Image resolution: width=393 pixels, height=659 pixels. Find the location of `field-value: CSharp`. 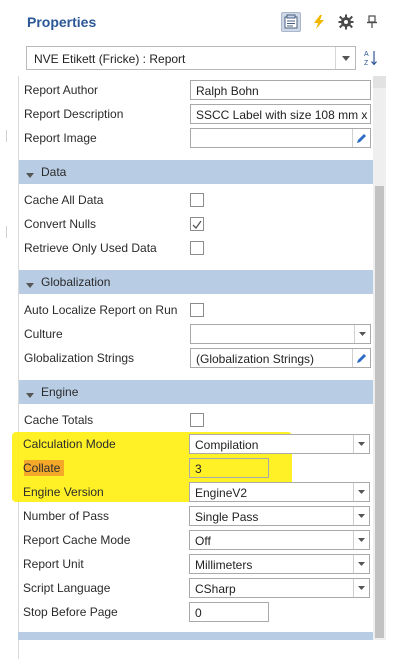

field-value: CSharp is located at coordinates (215, 589).